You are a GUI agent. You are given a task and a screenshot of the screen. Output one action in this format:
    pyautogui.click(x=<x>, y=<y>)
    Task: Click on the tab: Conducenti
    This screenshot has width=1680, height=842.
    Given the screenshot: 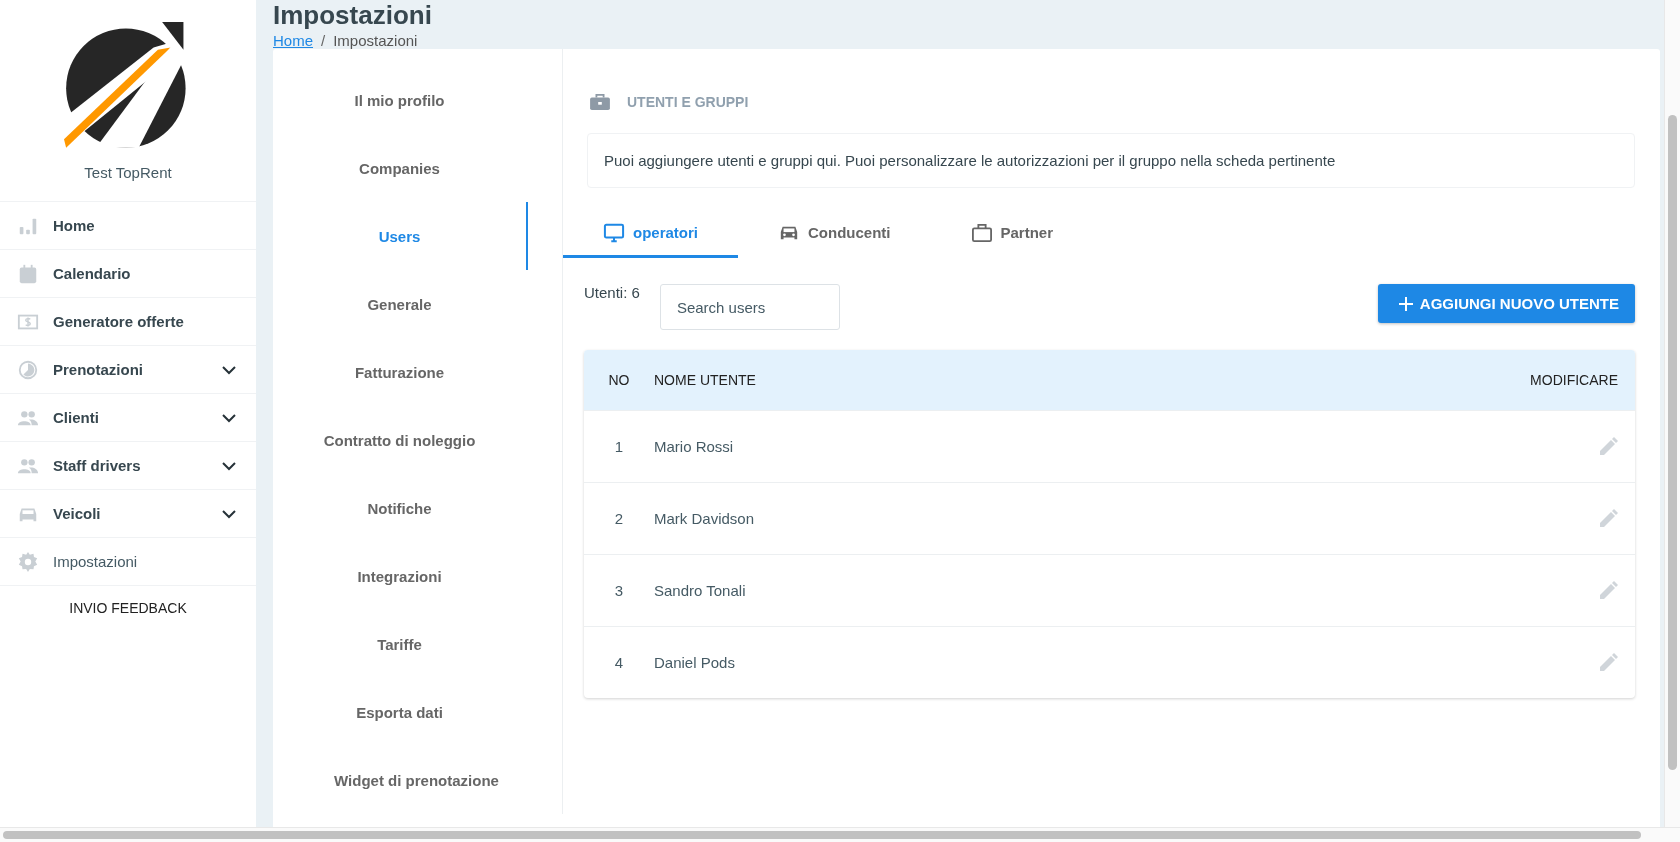 What is the action you would take?
    pyautogui.click(x=834, y=234)
    